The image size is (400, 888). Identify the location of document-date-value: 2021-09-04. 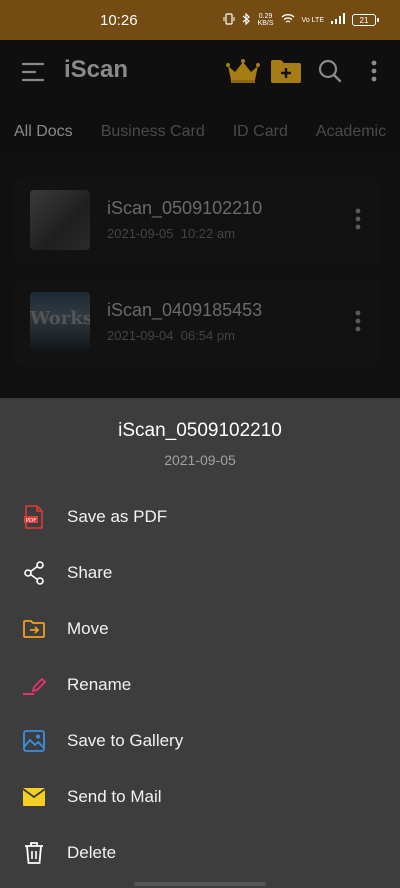
(140, 335).